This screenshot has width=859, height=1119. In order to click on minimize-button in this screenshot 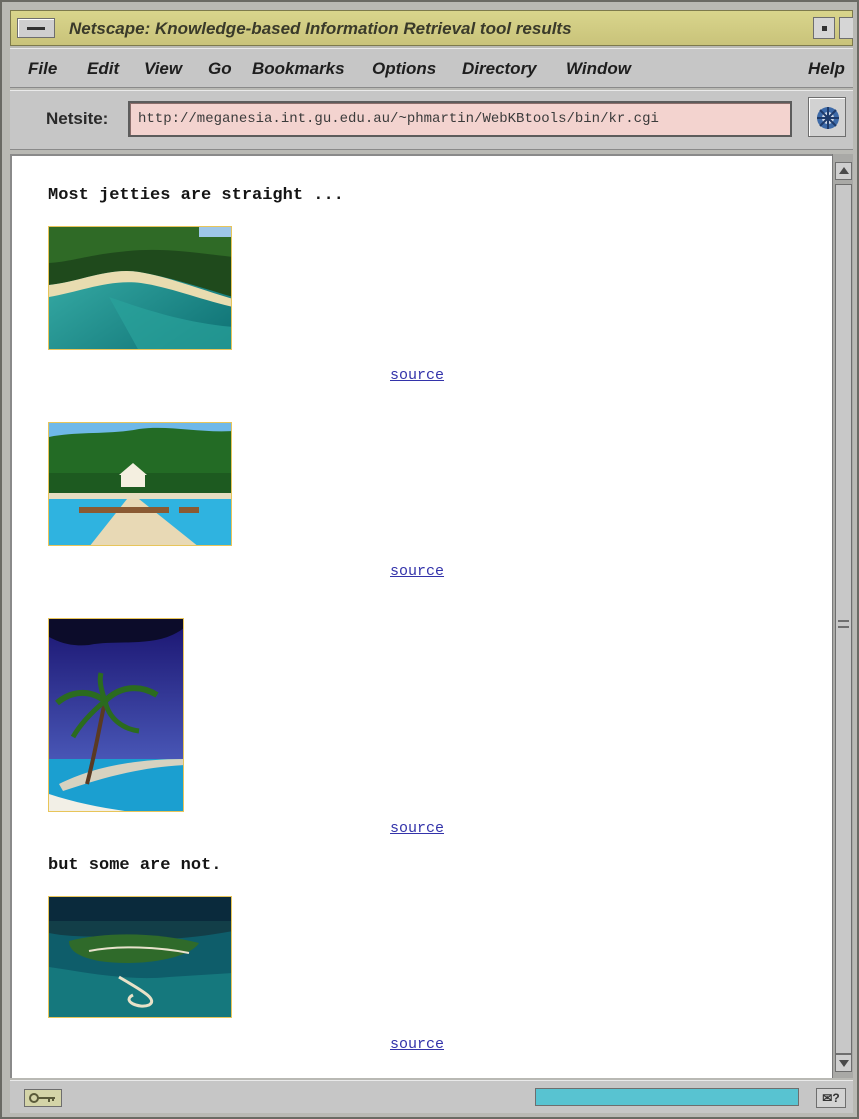, I will do `click(824, 28)`.